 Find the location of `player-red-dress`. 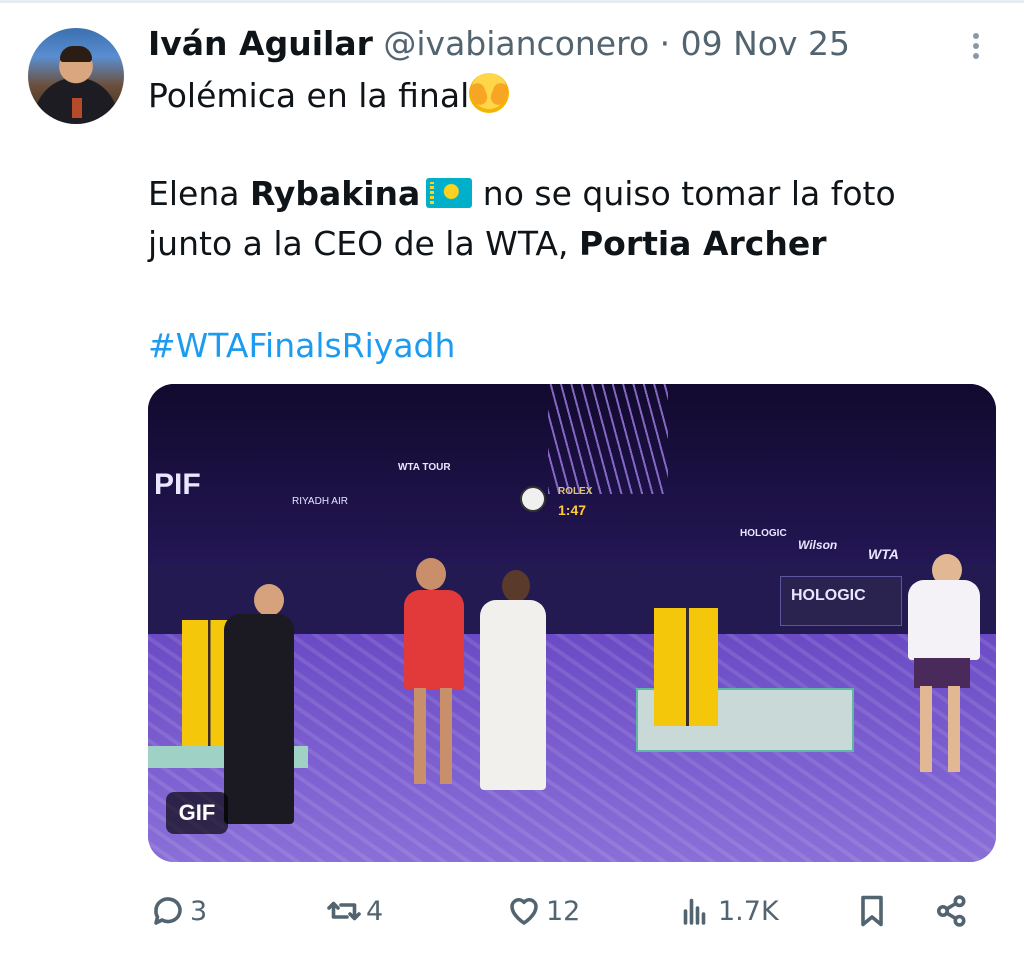

player-red-dress is located at coordinates (434, 640).